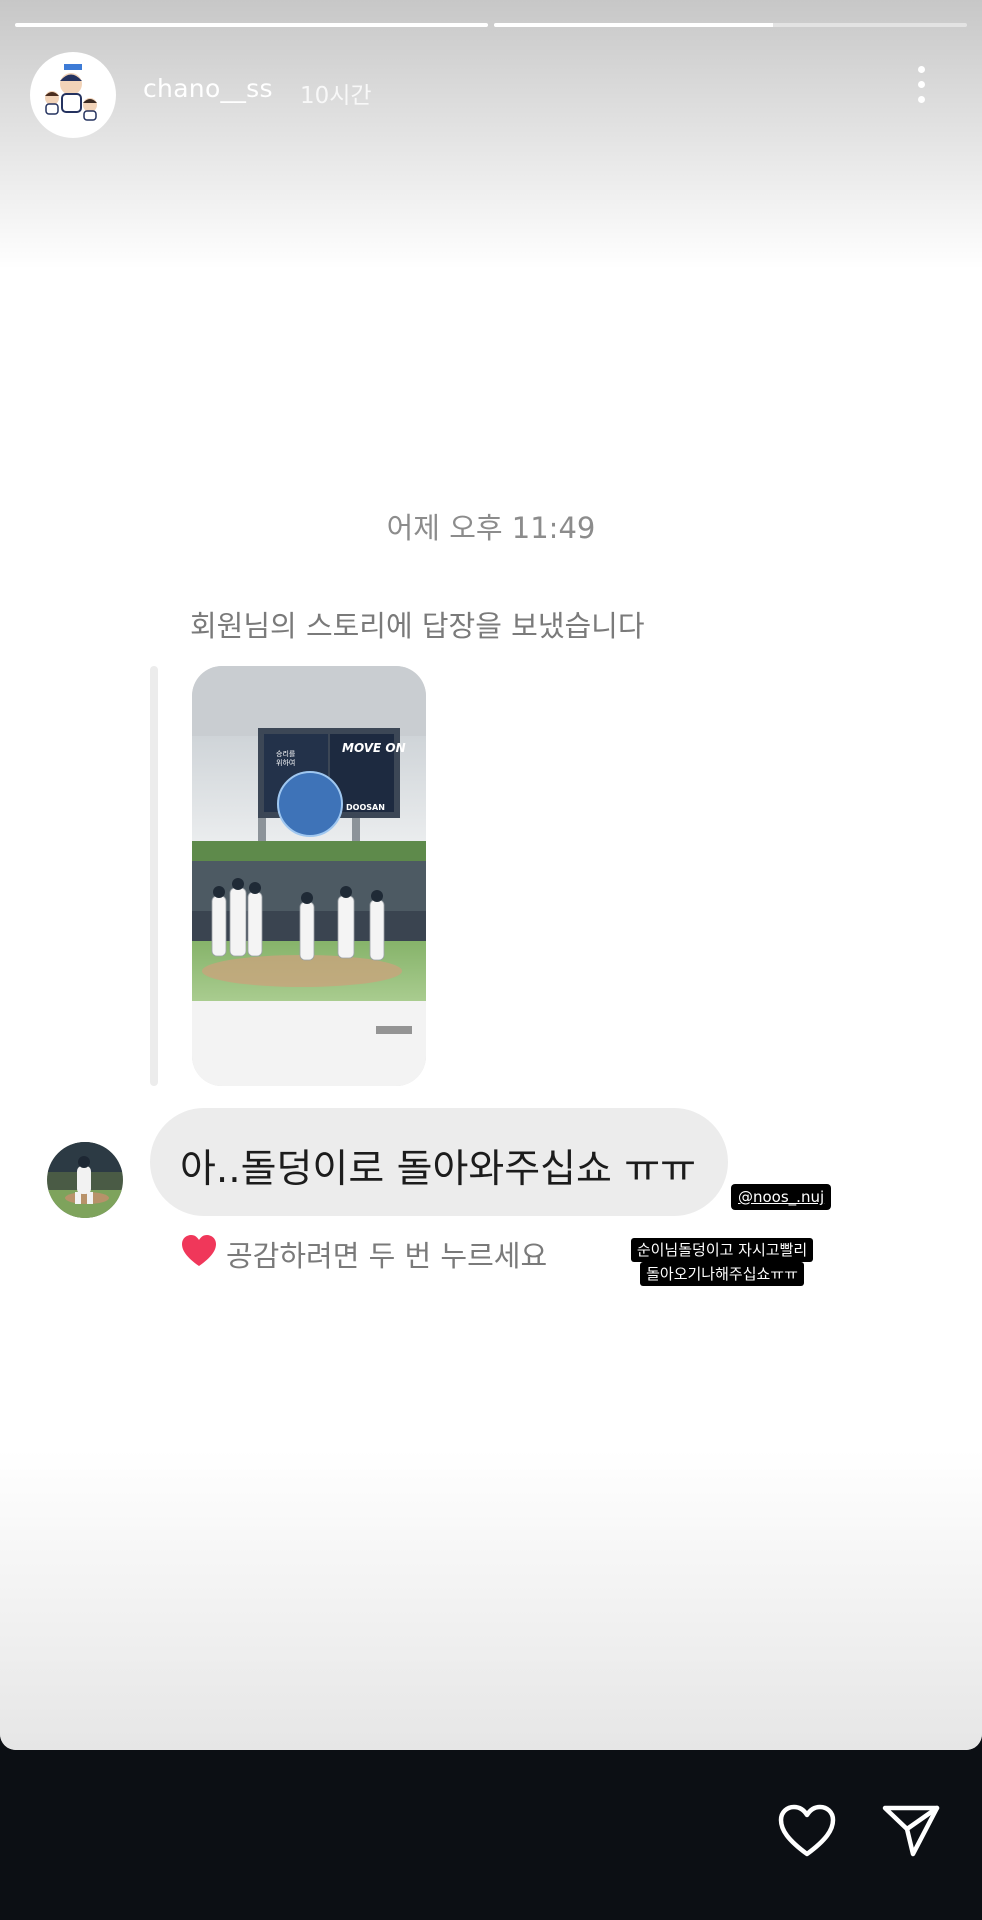  I want to click on message-timestamp: 어제 오후 11:49, so click(491, 528).